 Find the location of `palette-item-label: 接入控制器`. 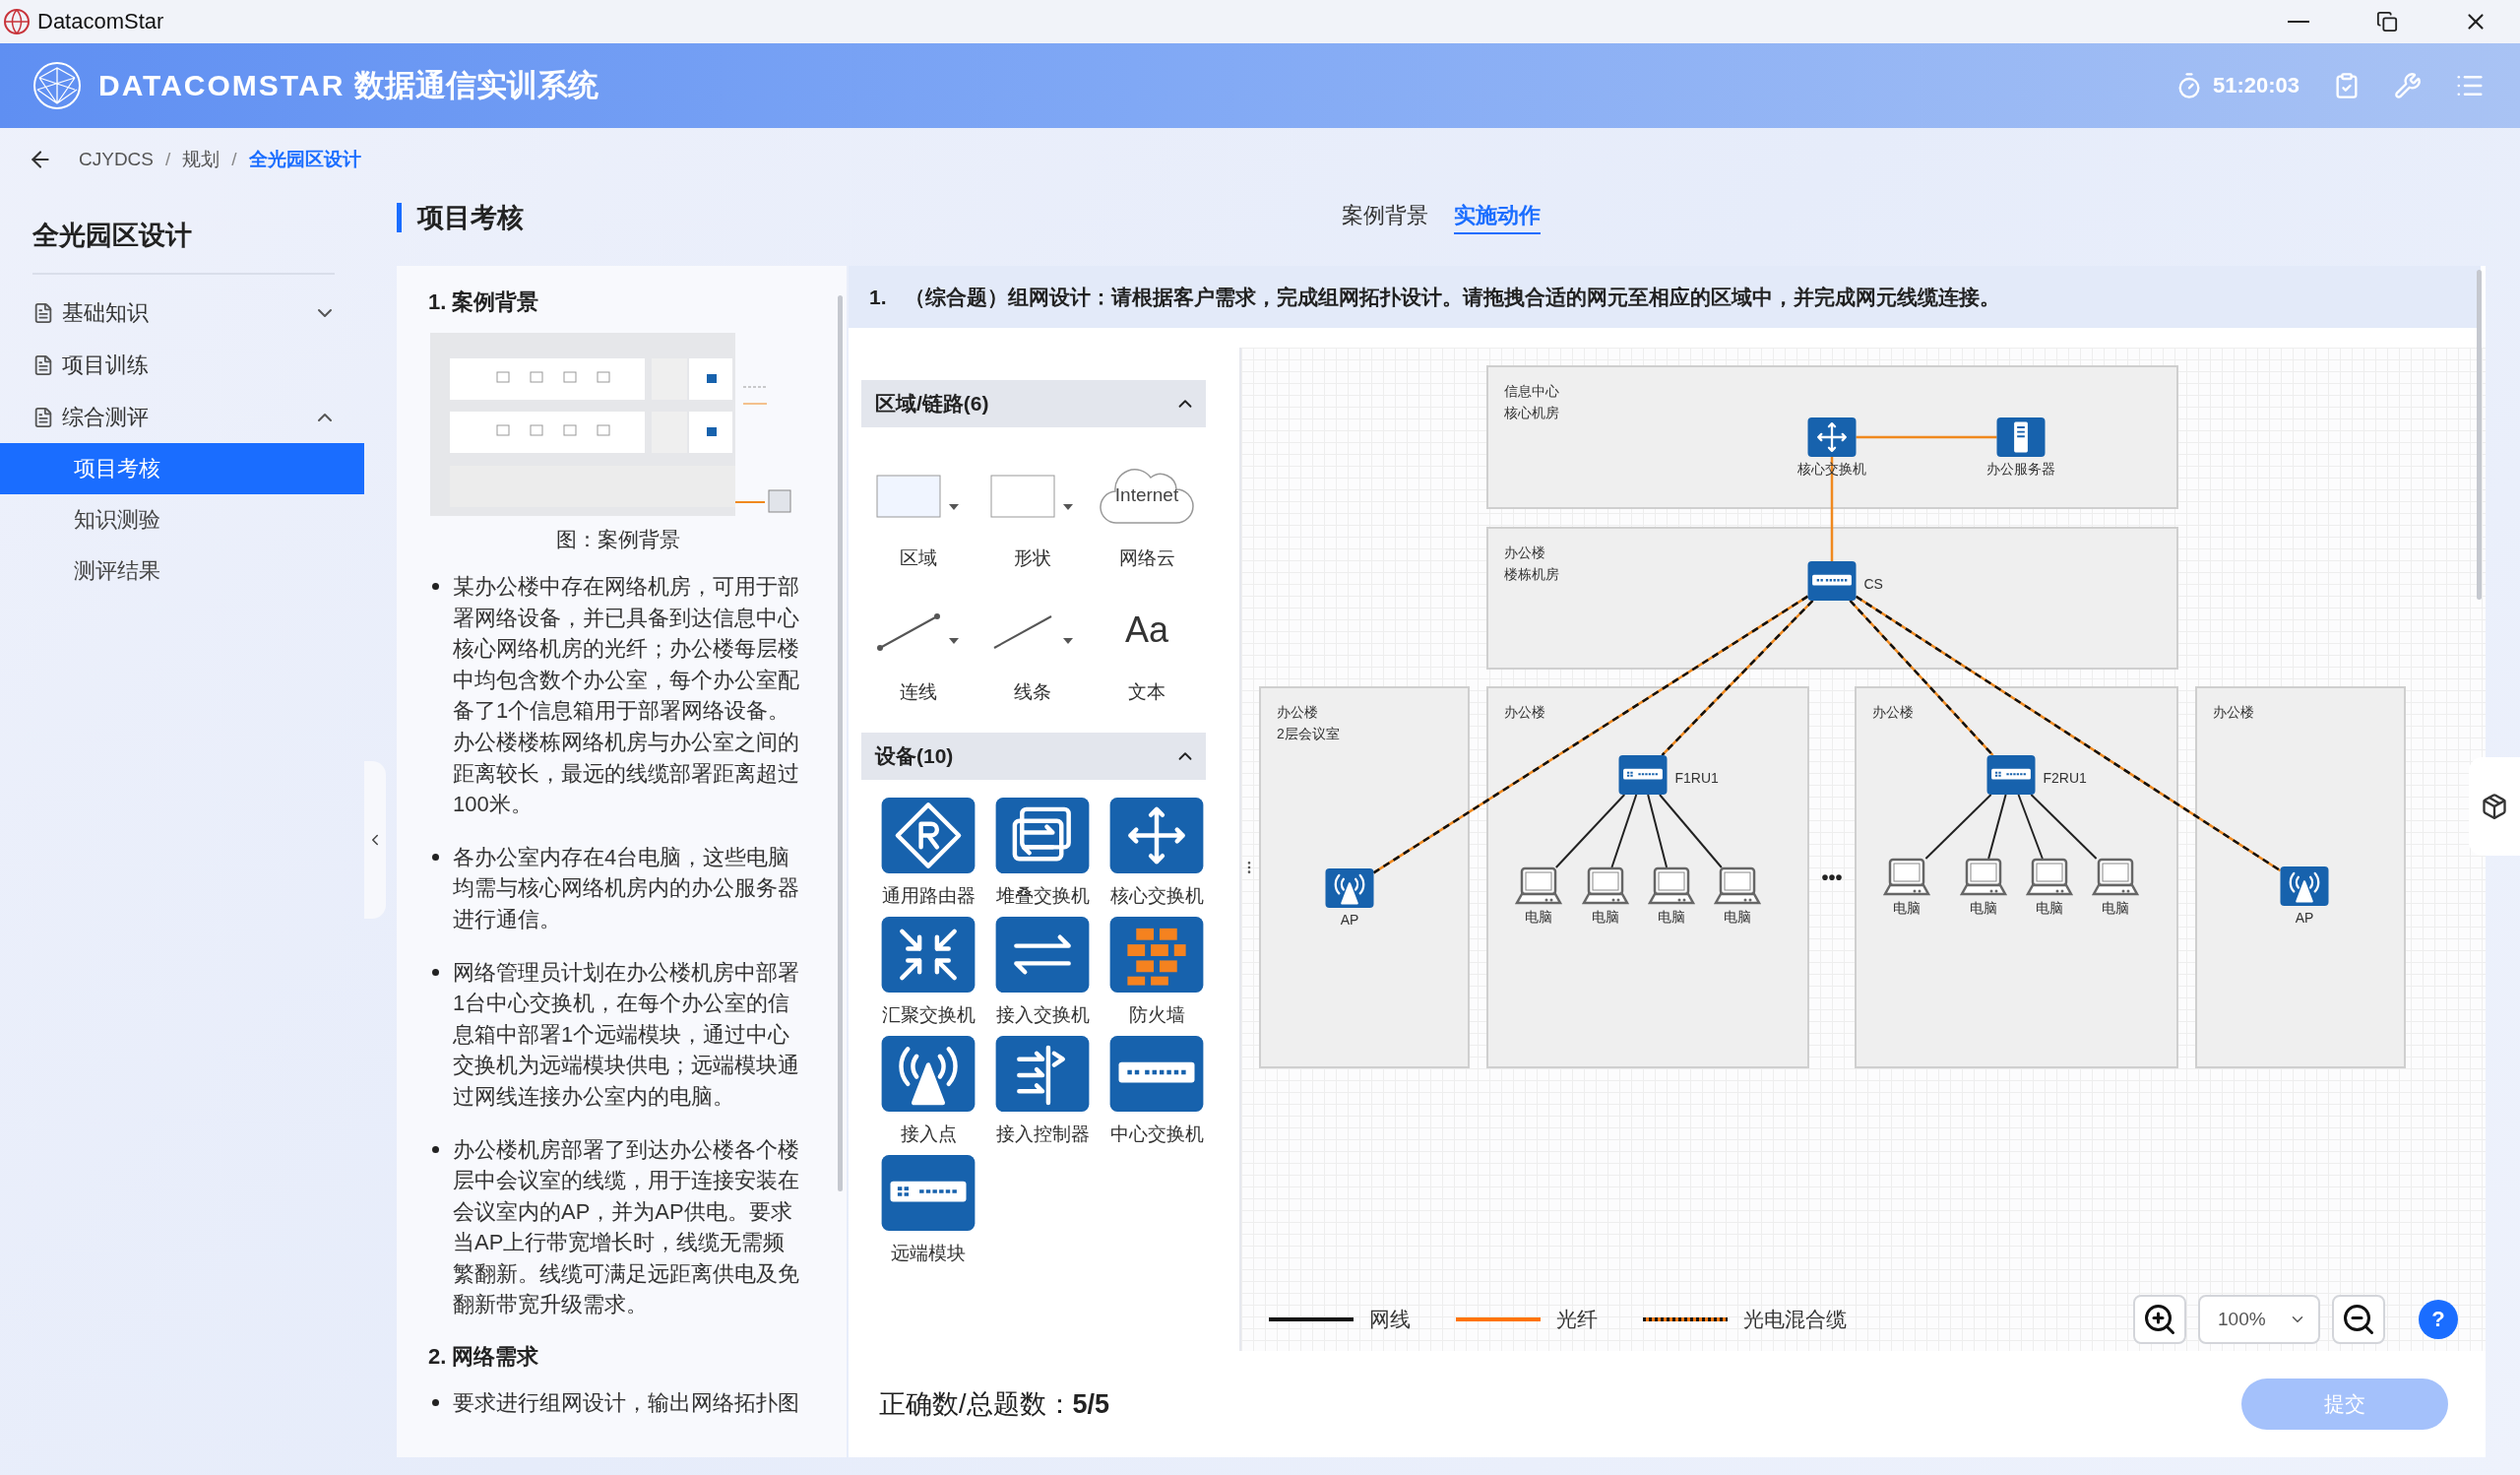

palette-item-label: 接入控制器 is located at coordinates (1042, 1134).